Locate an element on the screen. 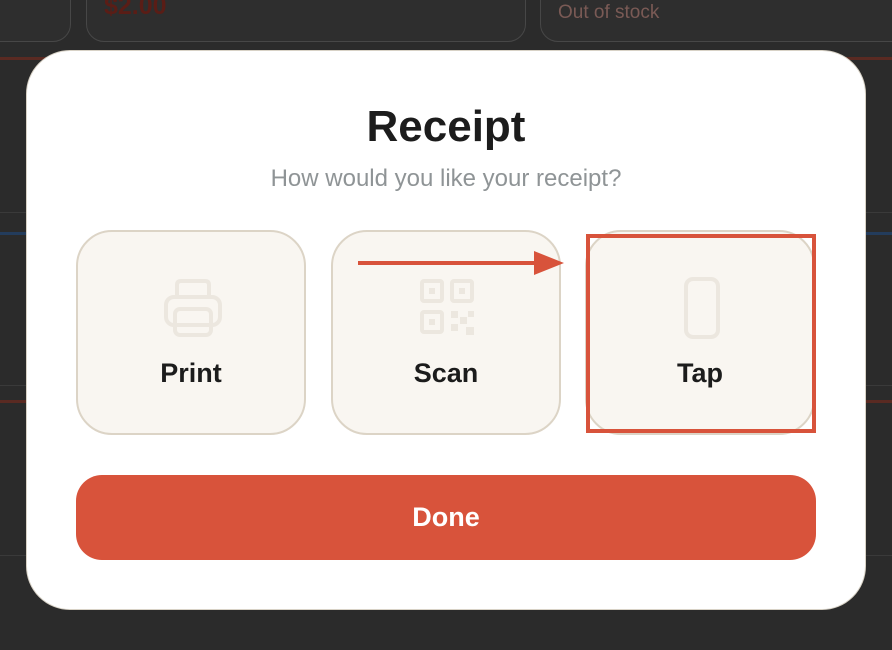 The image size is (892, 650). option-label: Scan is located at coordinates (446, 373).